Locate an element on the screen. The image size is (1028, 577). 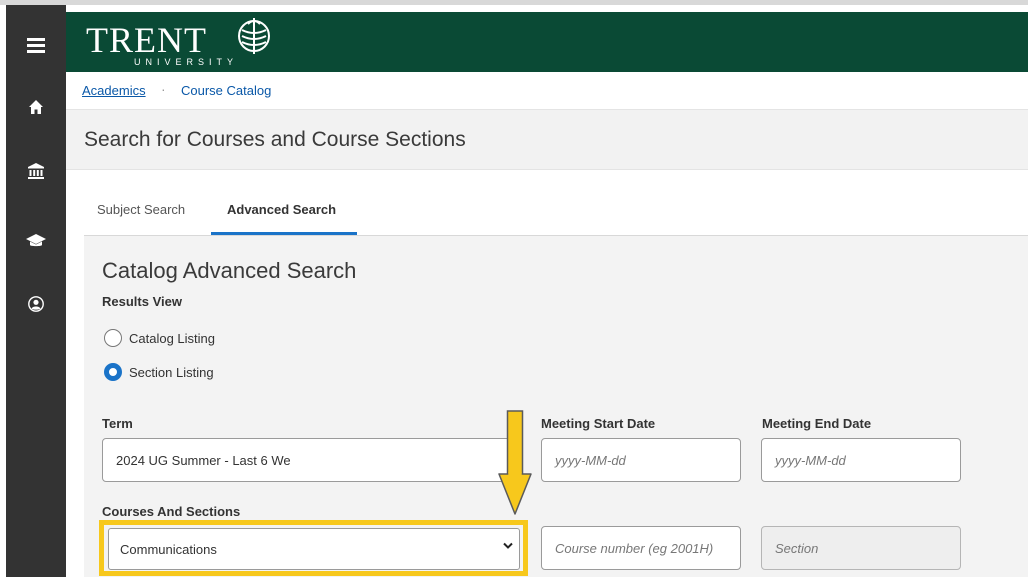
term-field: 2024 UG Summer - Last 6 We is located at coordinates (312, 460).